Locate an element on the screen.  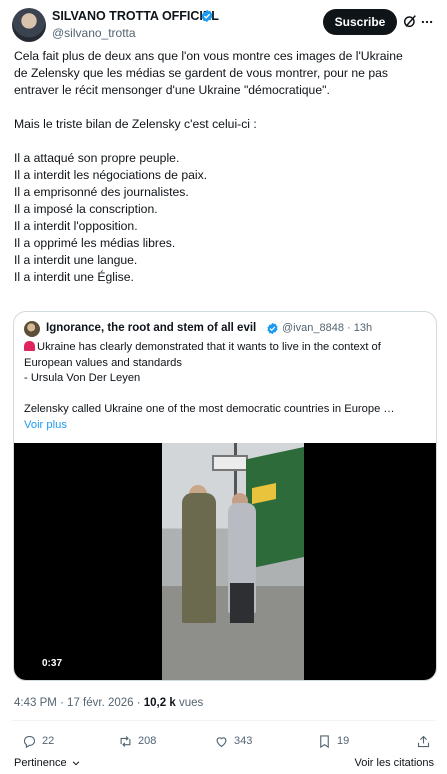
quote-author-name: Ignorance, the root and stem of all evil is located at coordinates (151, 328).